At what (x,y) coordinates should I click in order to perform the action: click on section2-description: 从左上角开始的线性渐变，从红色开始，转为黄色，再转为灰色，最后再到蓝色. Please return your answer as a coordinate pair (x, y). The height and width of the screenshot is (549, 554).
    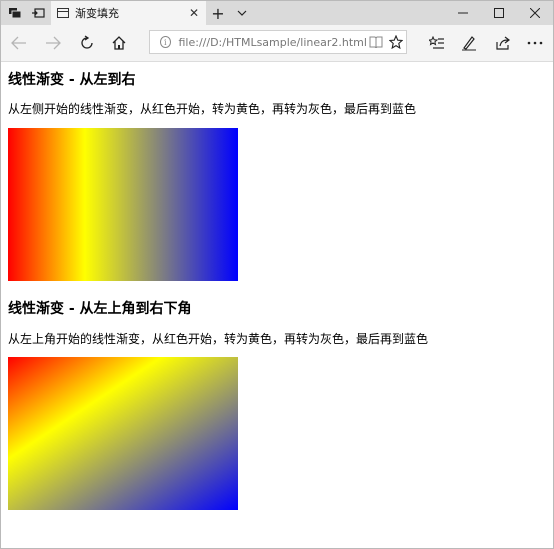
    Looking at the image, I should click on (218, 339).